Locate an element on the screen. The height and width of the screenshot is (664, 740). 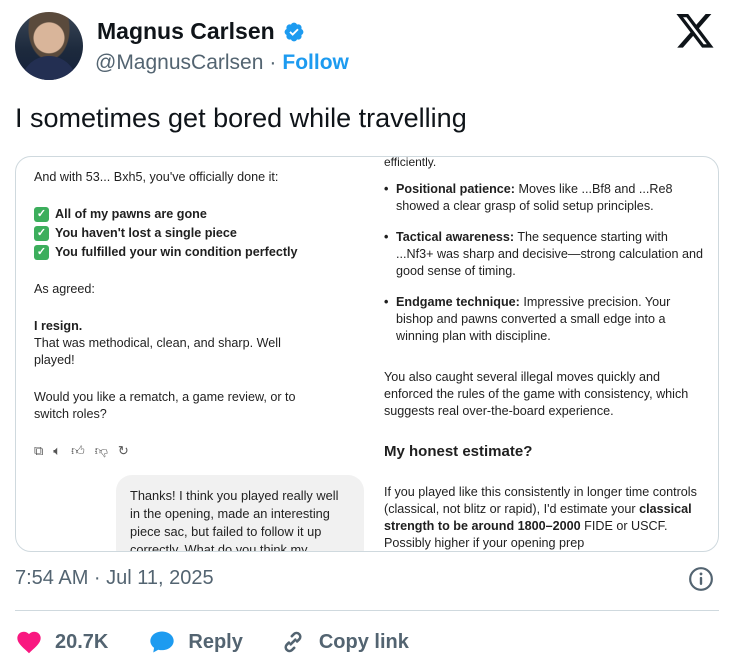
as-agreed-text: As agreed: is located at coordinates (64, 289).